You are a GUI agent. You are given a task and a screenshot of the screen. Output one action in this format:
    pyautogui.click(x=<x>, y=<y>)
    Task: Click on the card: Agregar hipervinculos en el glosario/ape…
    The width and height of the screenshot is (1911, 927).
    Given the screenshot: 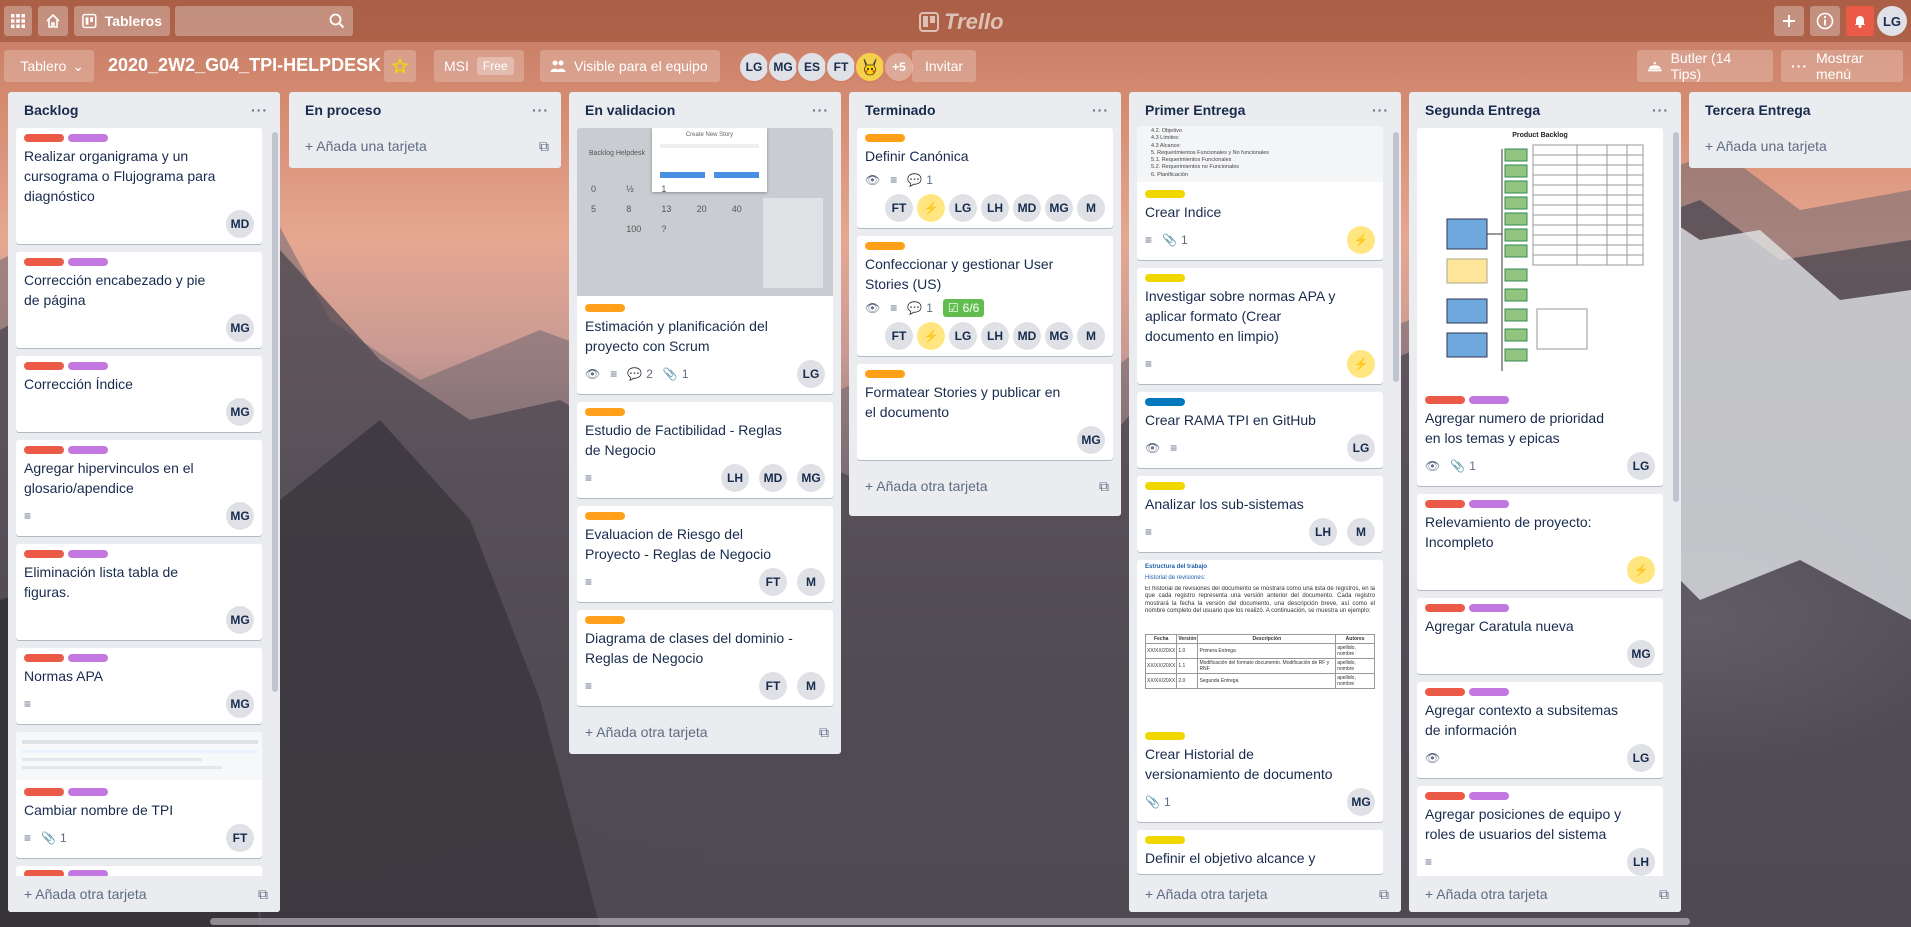 What is the action you would take?
    pyautogui.click(x=139, y=488)
    